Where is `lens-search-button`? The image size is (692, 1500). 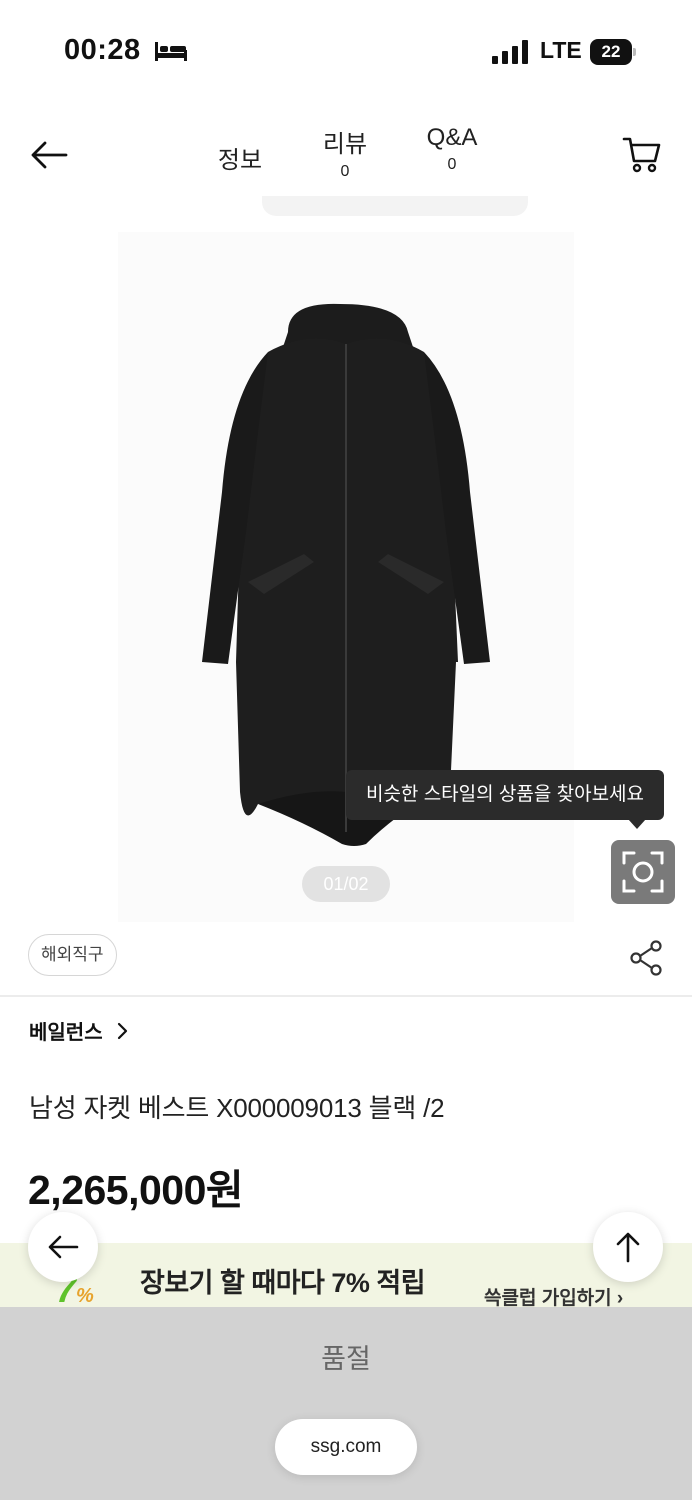
lens-search-button is located at coordinates (643, 872).